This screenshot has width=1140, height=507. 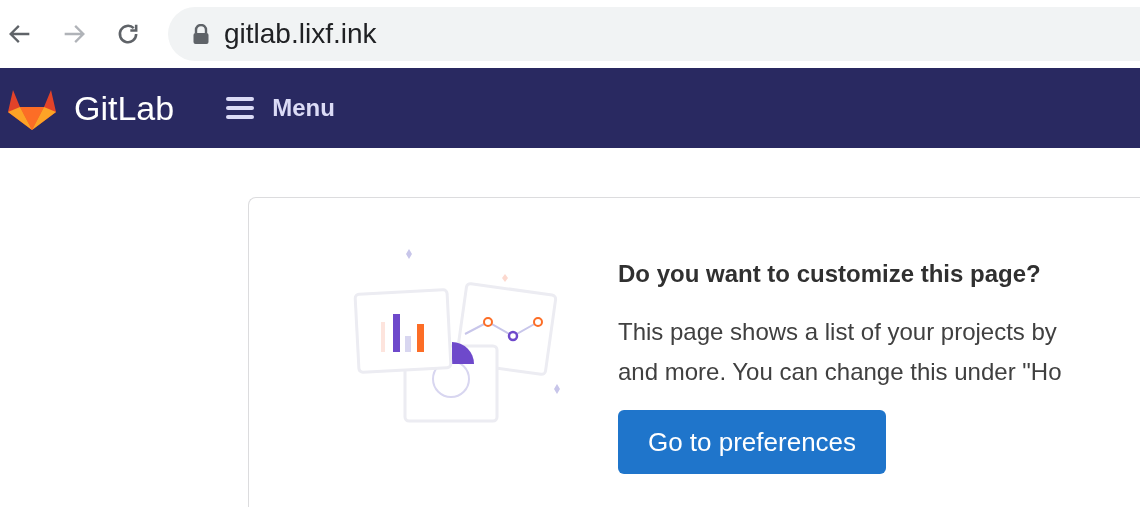 I want to click on description-line: and more. You can change this under "Ho, so click(x=840, y=372).